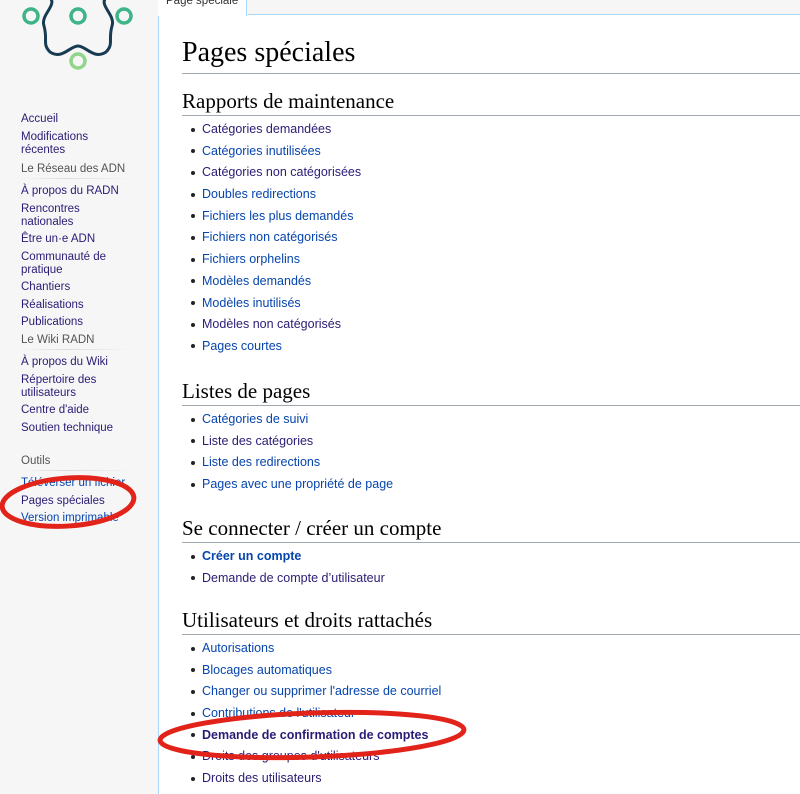 The width and height of the screenshot is (800, 794). I want to click on list-item: Demande de confirmation de comptes, so click(314, 737).